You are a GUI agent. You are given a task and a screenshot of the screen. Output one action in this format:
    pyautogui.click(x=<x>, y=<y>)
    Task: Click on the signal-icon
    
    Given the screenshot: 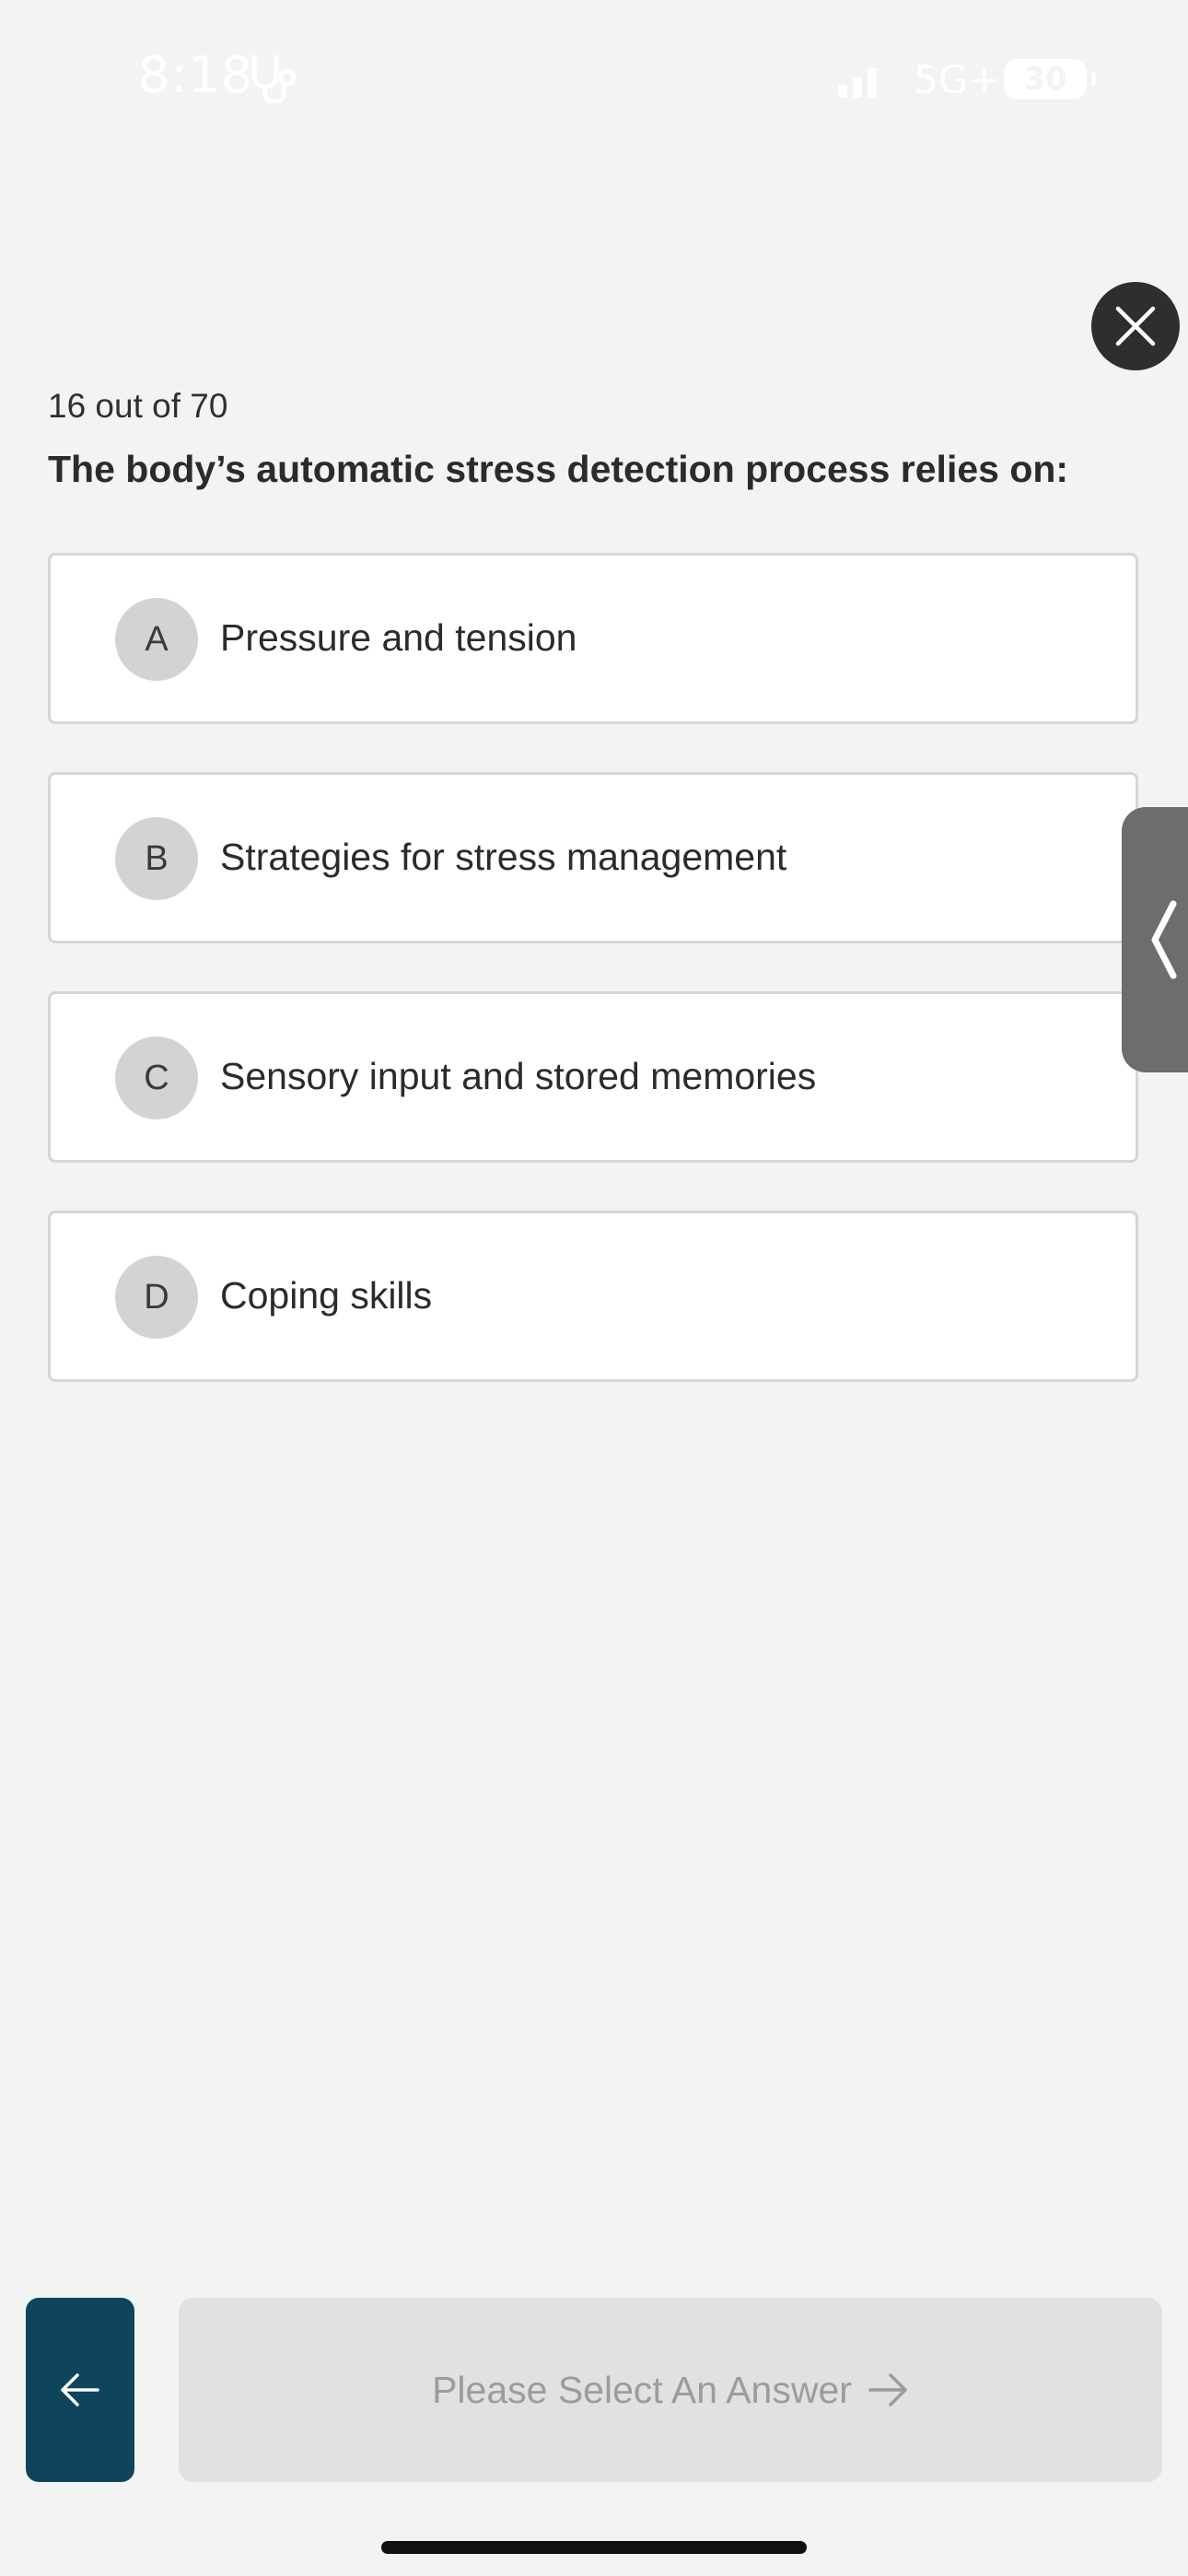 What is the action you would take?
    pyautogui.click(x=857, y=83)
    